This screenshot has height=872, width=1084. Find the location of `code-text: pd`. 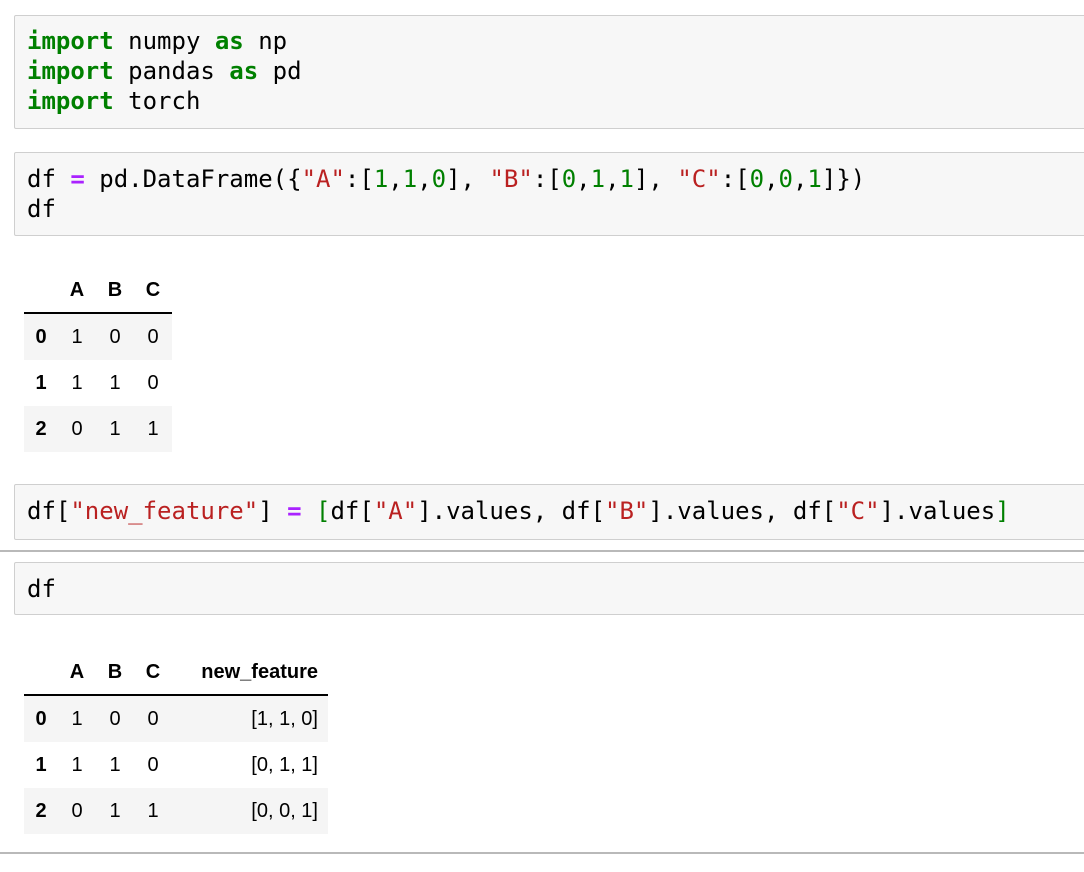

code-text: pd is located at coordinates (280, 71).